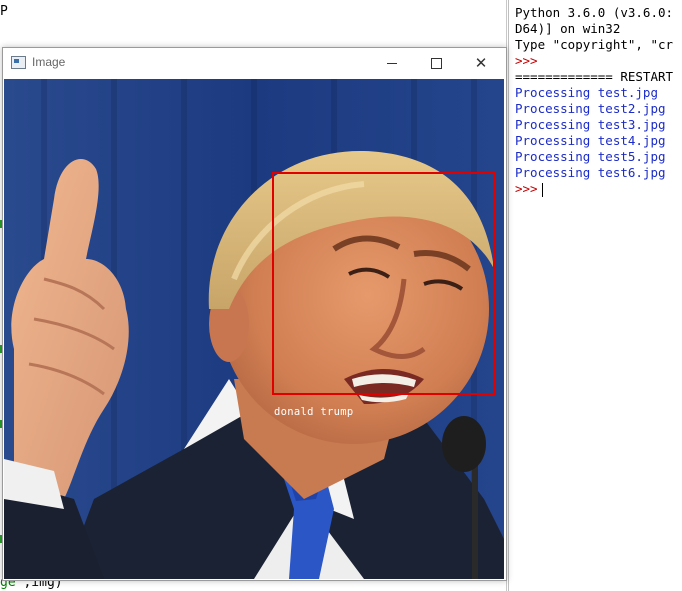  What do you see at coordinates (49, 62) in the screenshot?
I see `window-title: Image` at bounding box center [49, 62].